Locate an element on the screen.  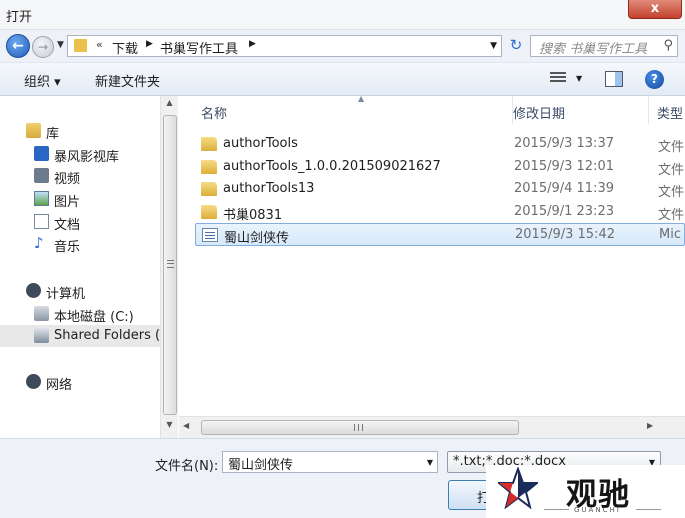
file-name: authorTools_1.0.0.201509021627 is located at coordinates (332, 166).